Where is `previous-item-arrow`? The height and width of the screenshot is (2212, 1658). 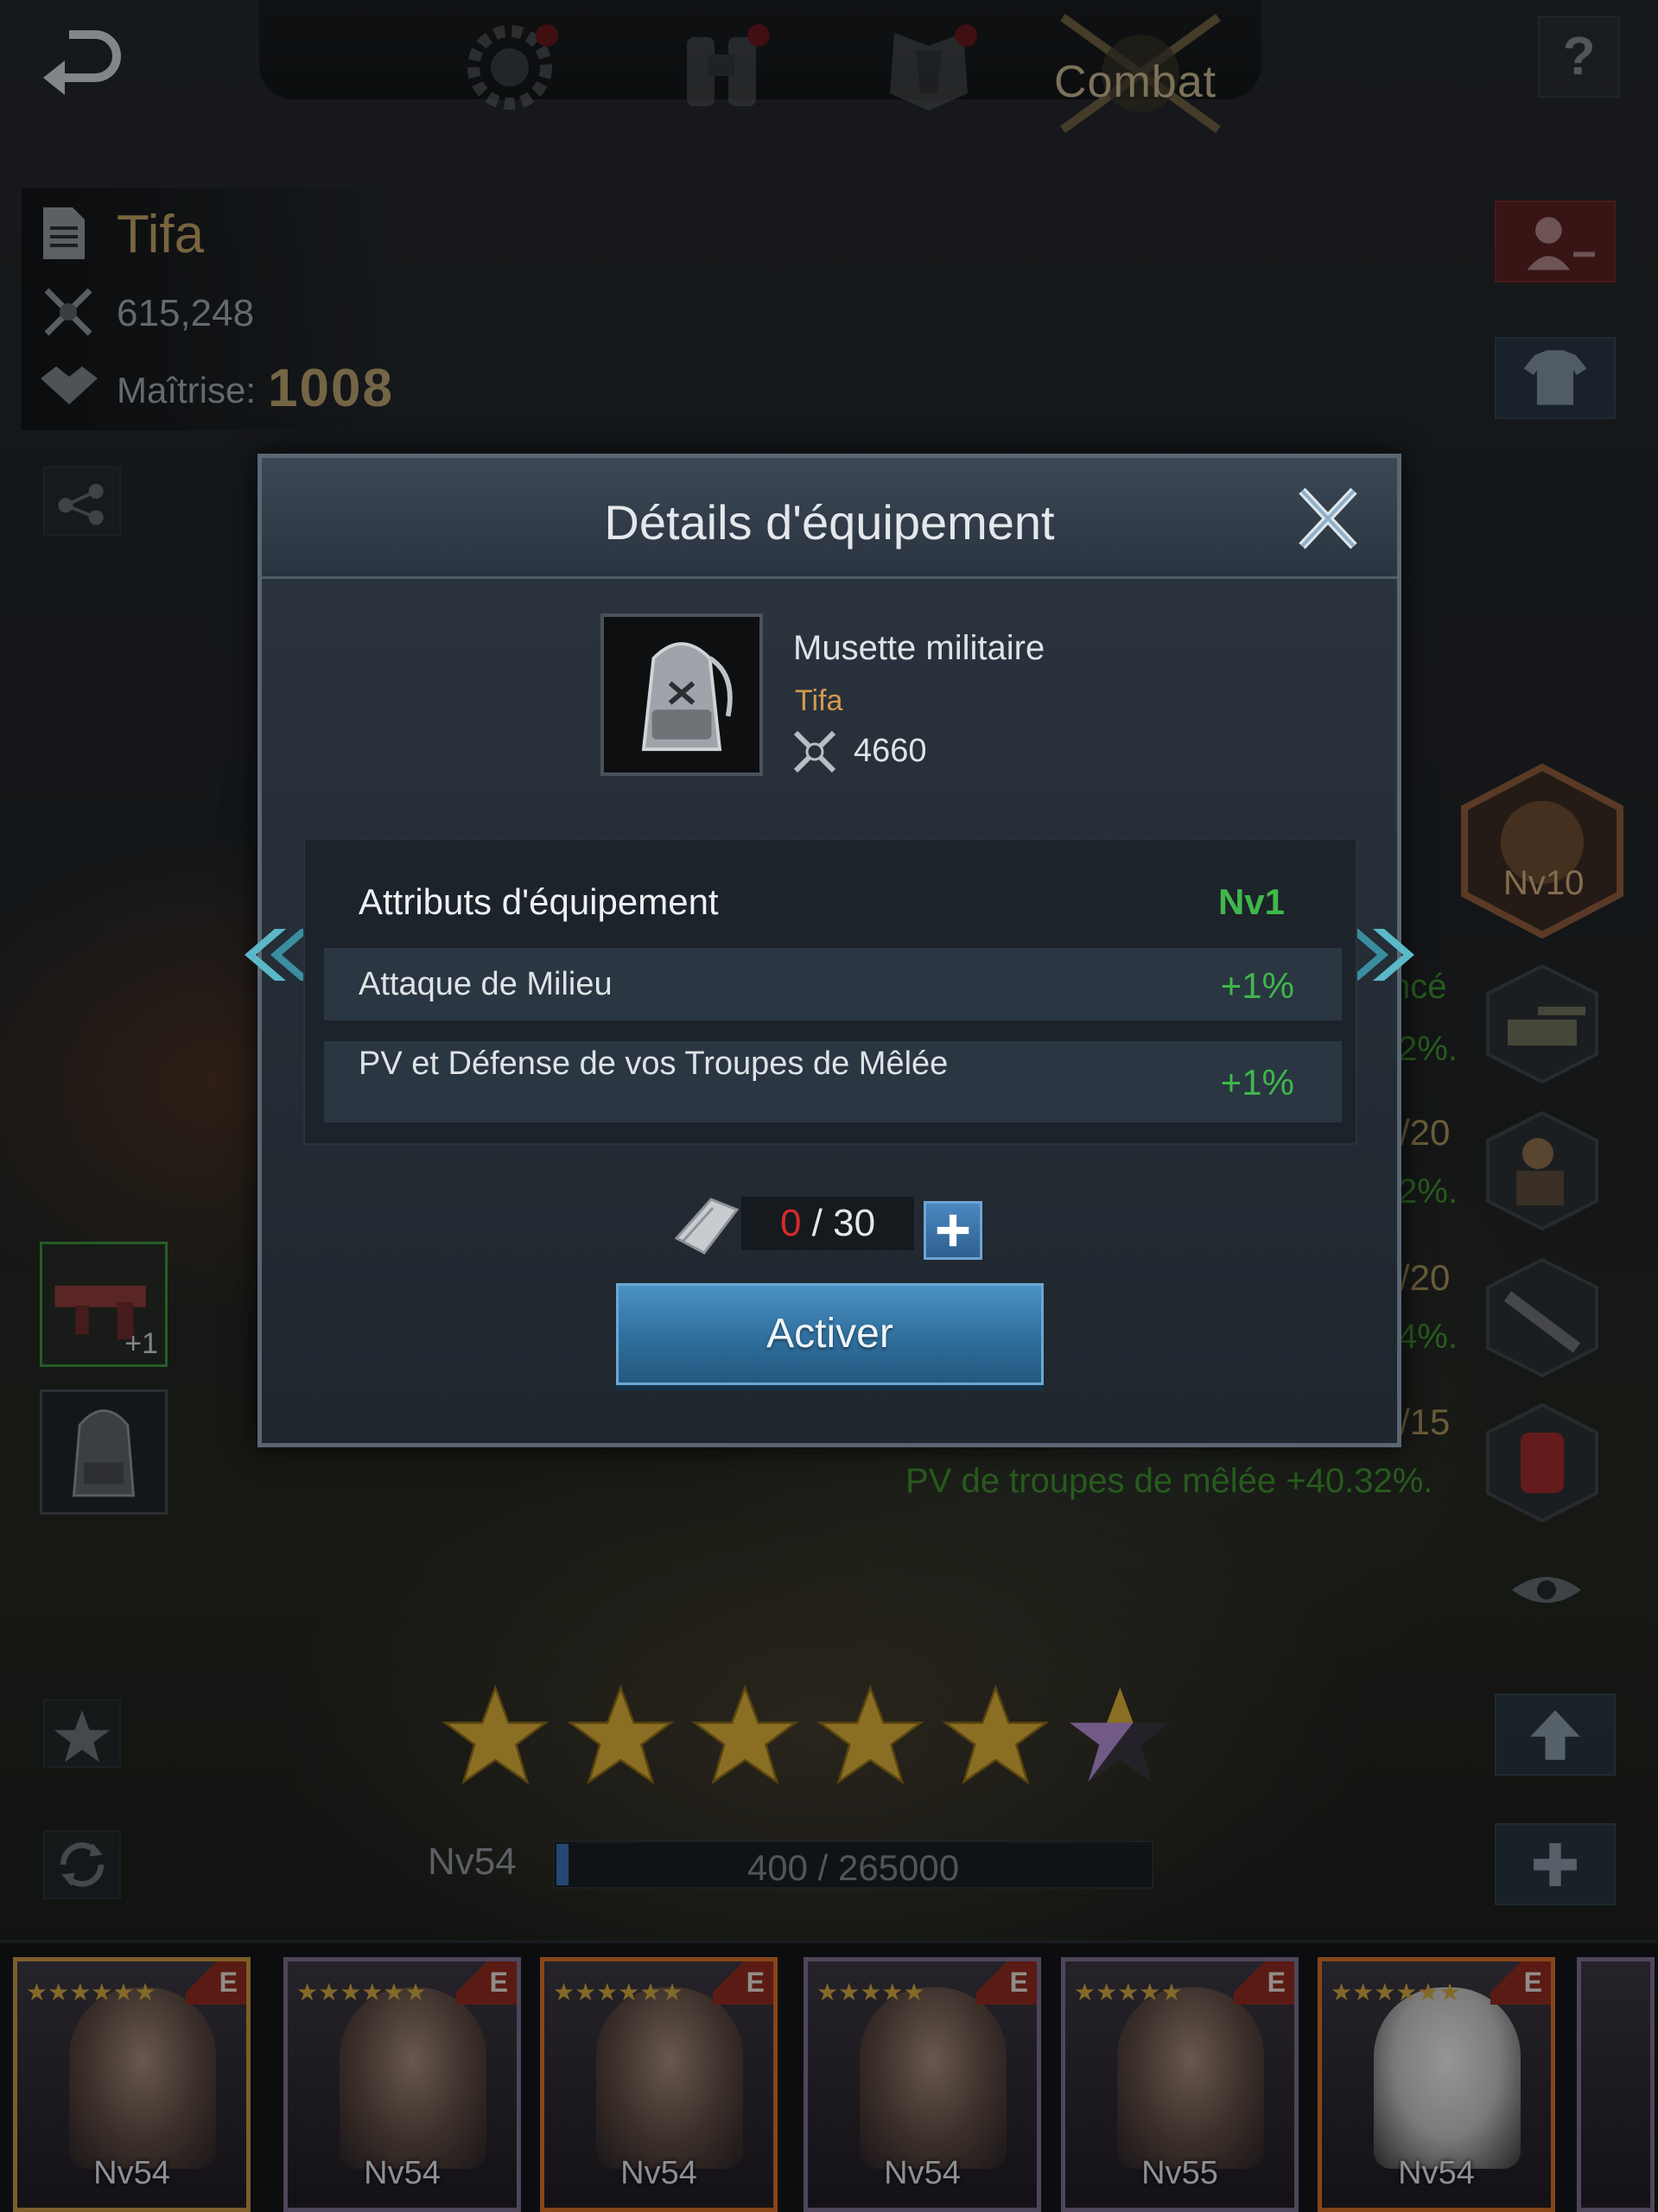
previous-item-arrow is located at coordinates (275, 955).